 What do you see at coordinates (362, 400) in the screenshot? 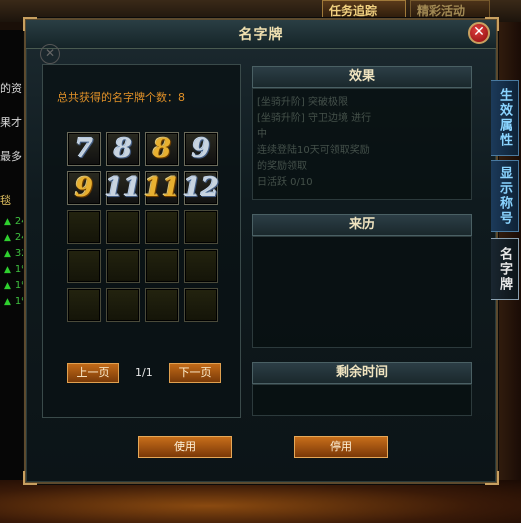
I see `remaining-time-body` at bounding box center [362, 400].